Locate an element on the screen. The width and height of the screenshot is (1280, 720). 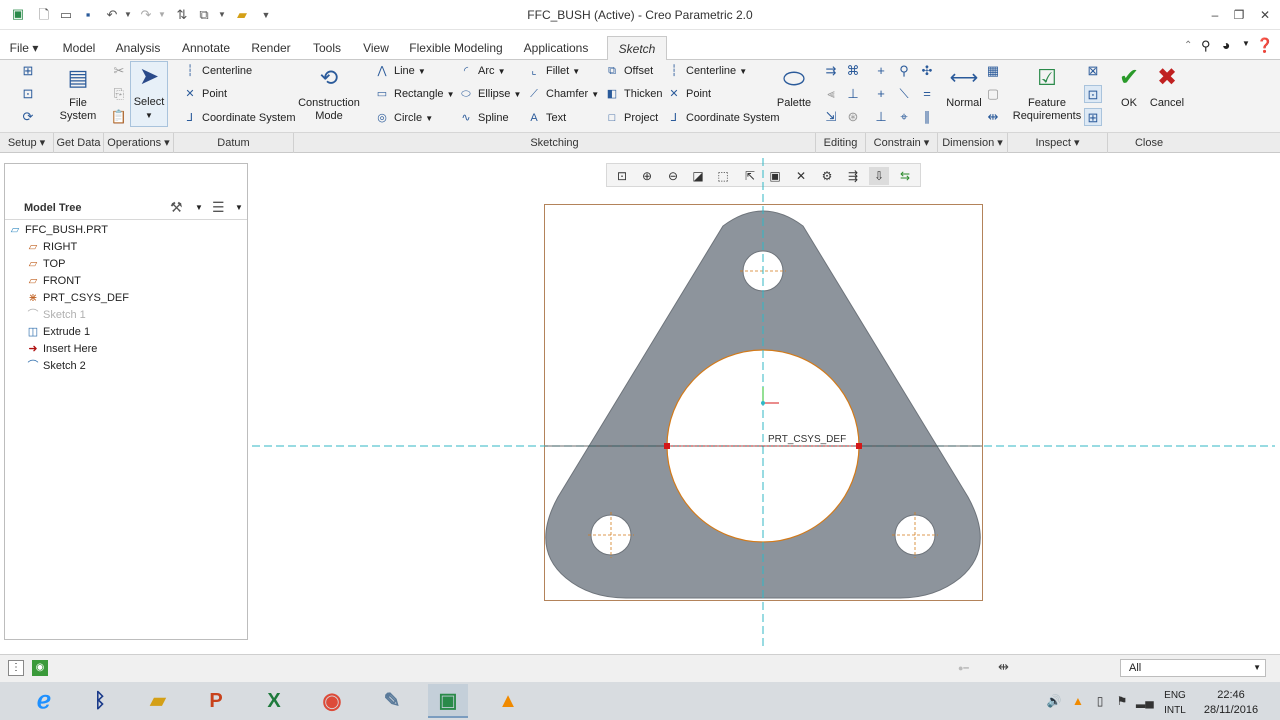
show-navigator-icon: ⋮ is located at coordinates (16, 668).